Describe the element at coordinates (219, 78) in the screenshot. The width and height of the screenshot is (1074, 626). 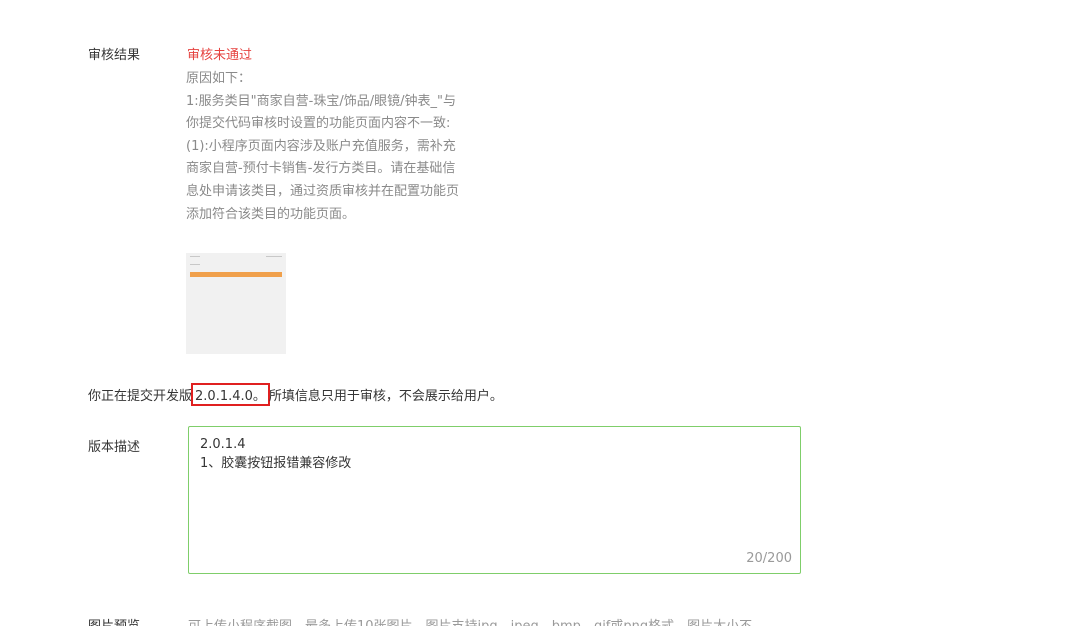
I see `reason-line: 原因如下：` at that location.